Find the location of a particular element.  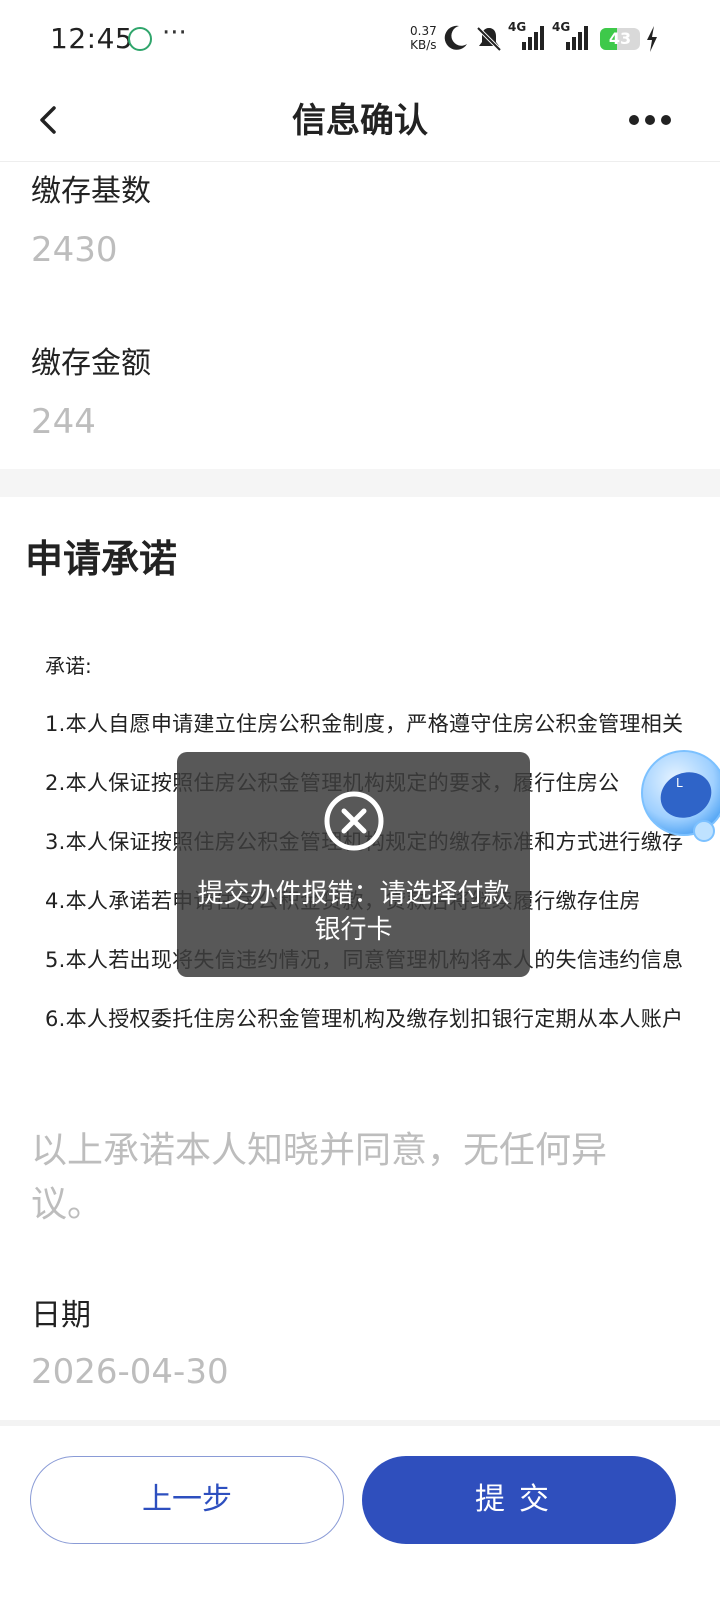

nav-bar: 信息确认 is located at coordinates (360, 121).